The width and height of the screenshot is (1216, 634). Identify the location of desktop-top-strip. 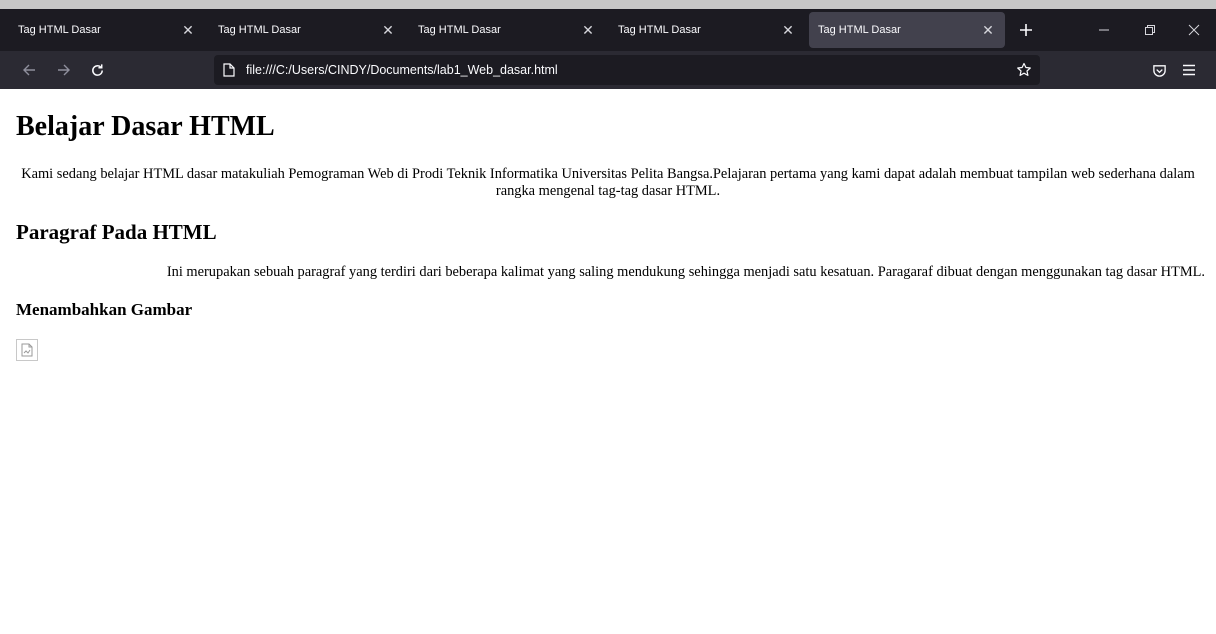
(608, 4).